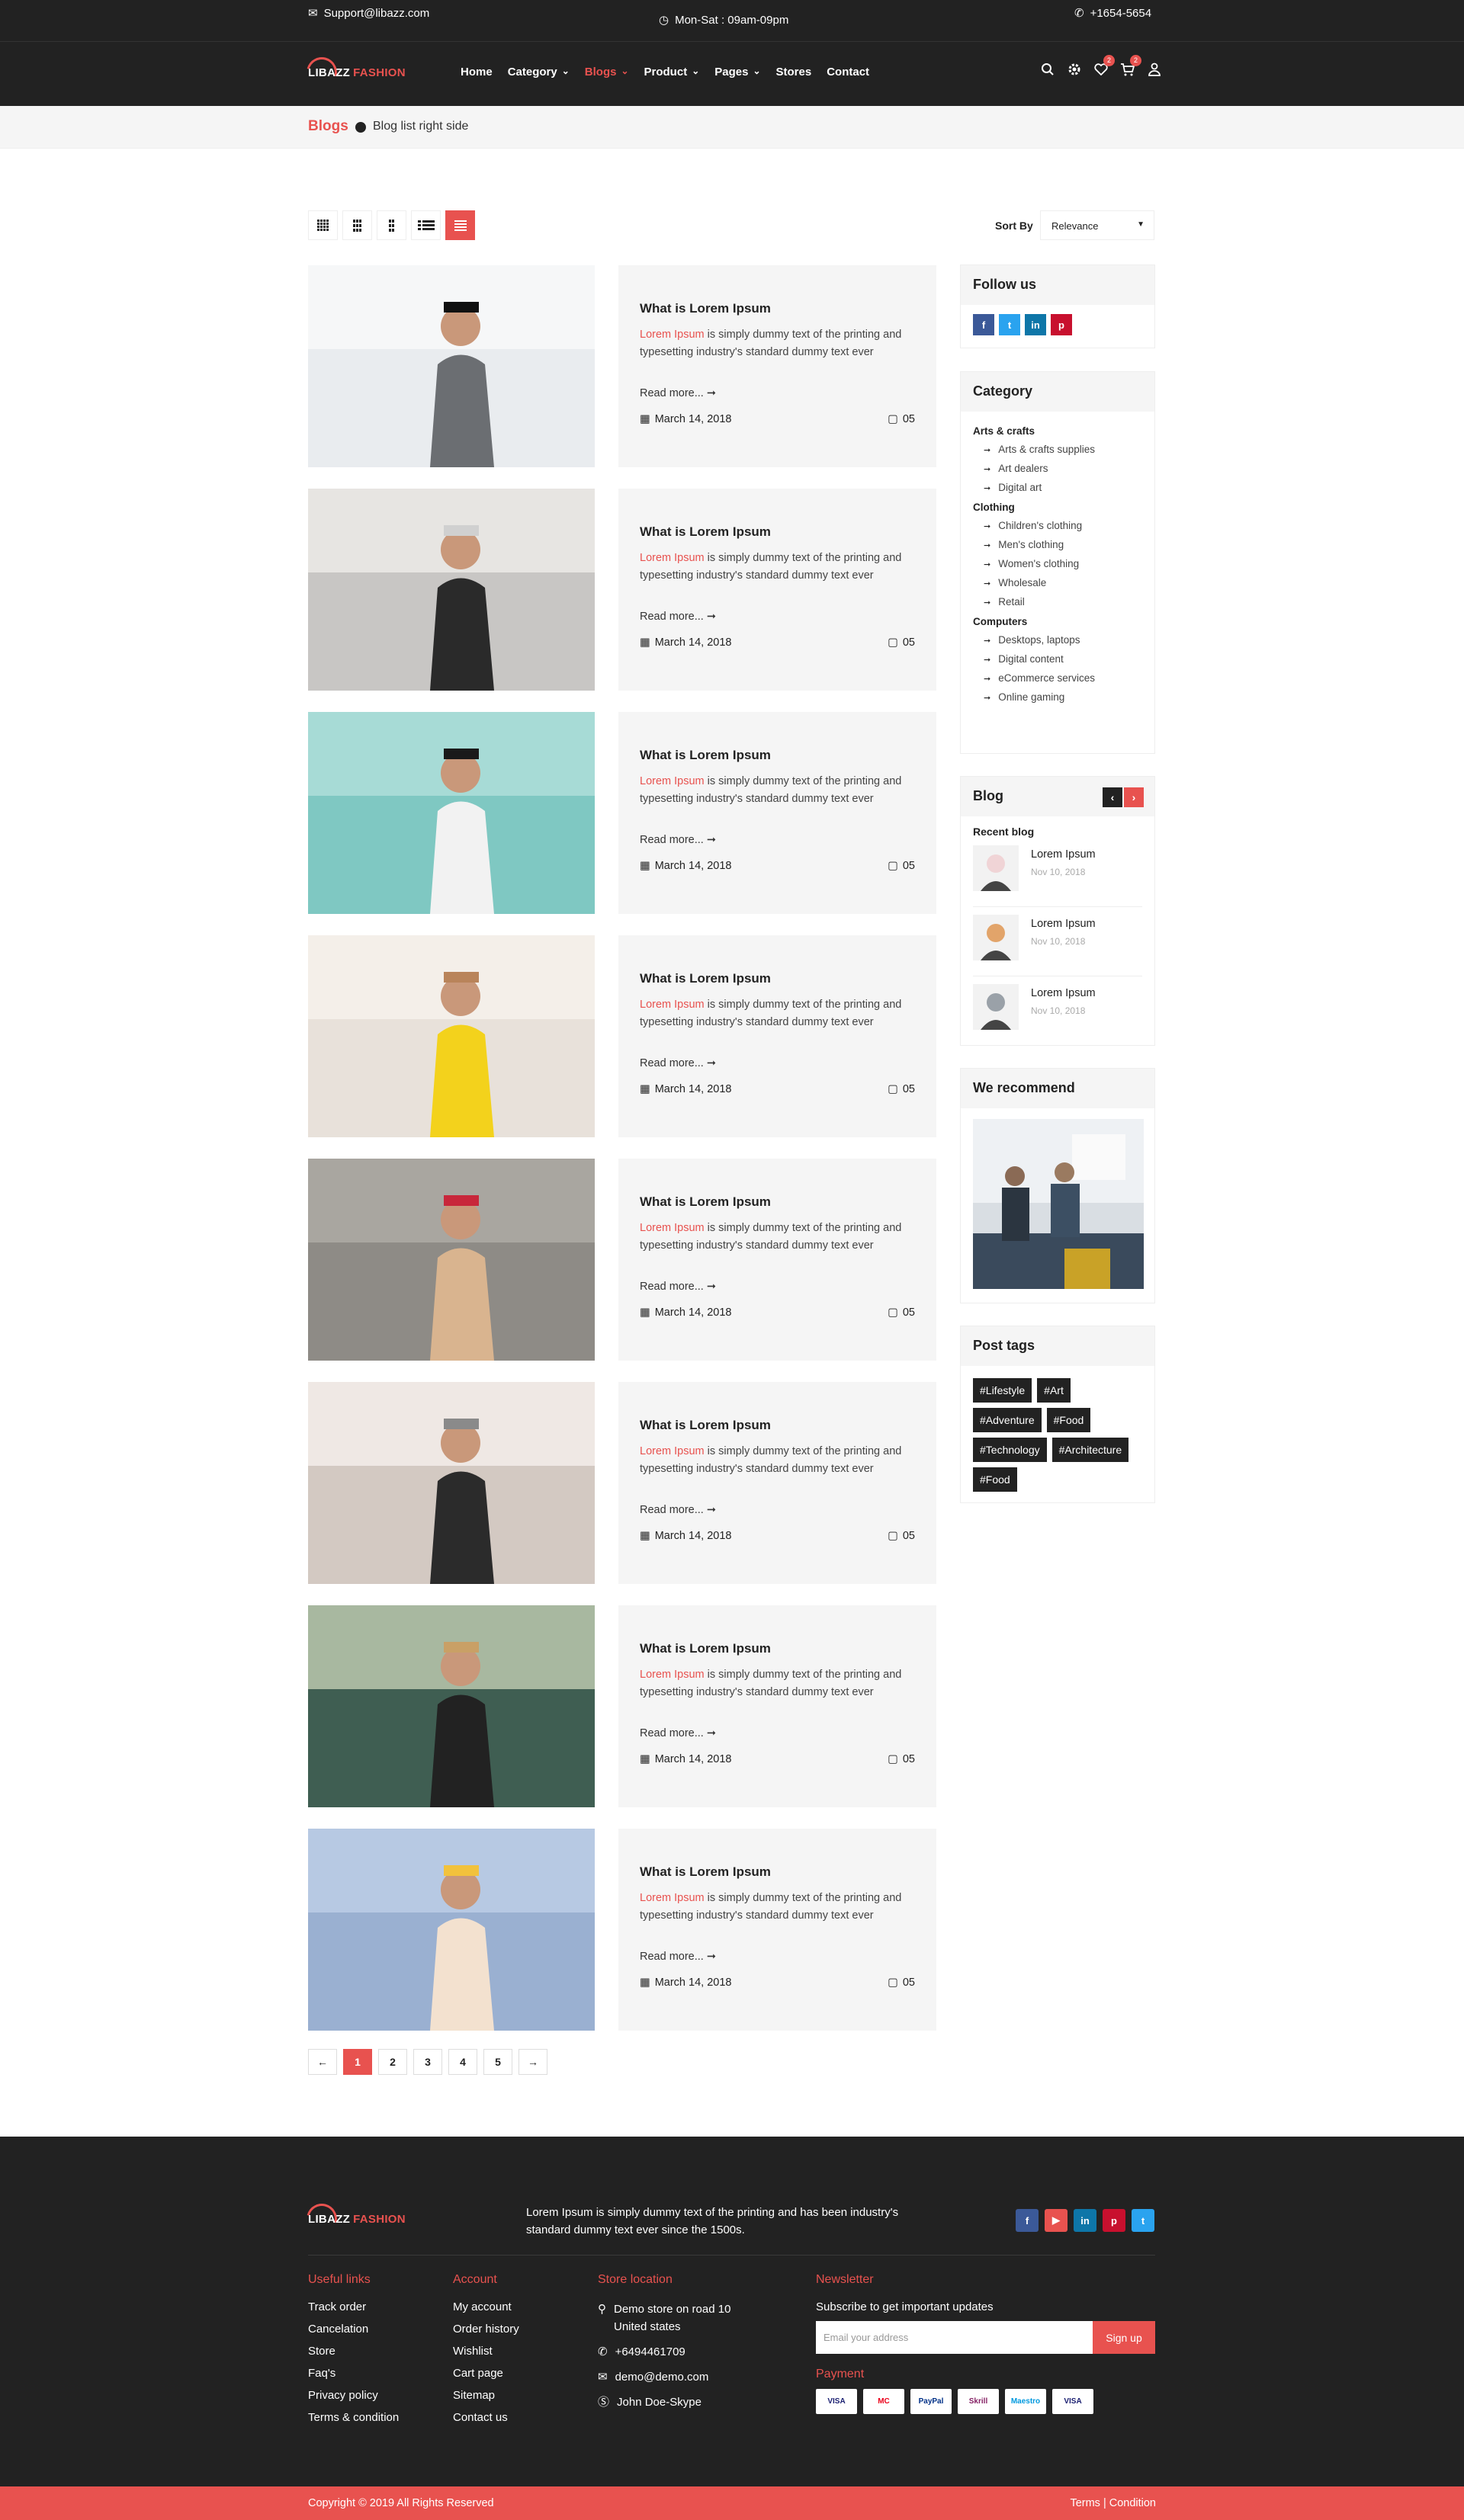 This screenshot has height=2520, width=1464. I want to click on category-item: Desktops, laptops, so click(1057, 639).